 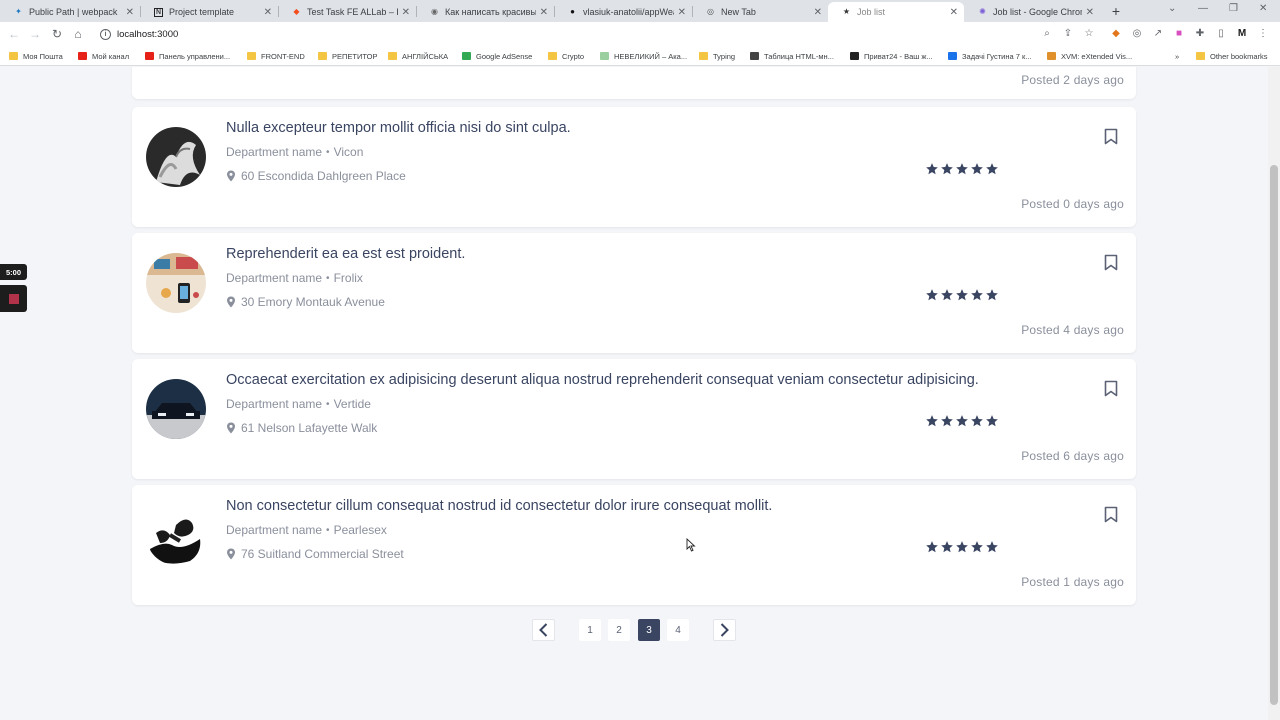 I want to click on tab-figma: ◆ Test Task FE ALLab – Figma ✕, so click(x=347, y=12).